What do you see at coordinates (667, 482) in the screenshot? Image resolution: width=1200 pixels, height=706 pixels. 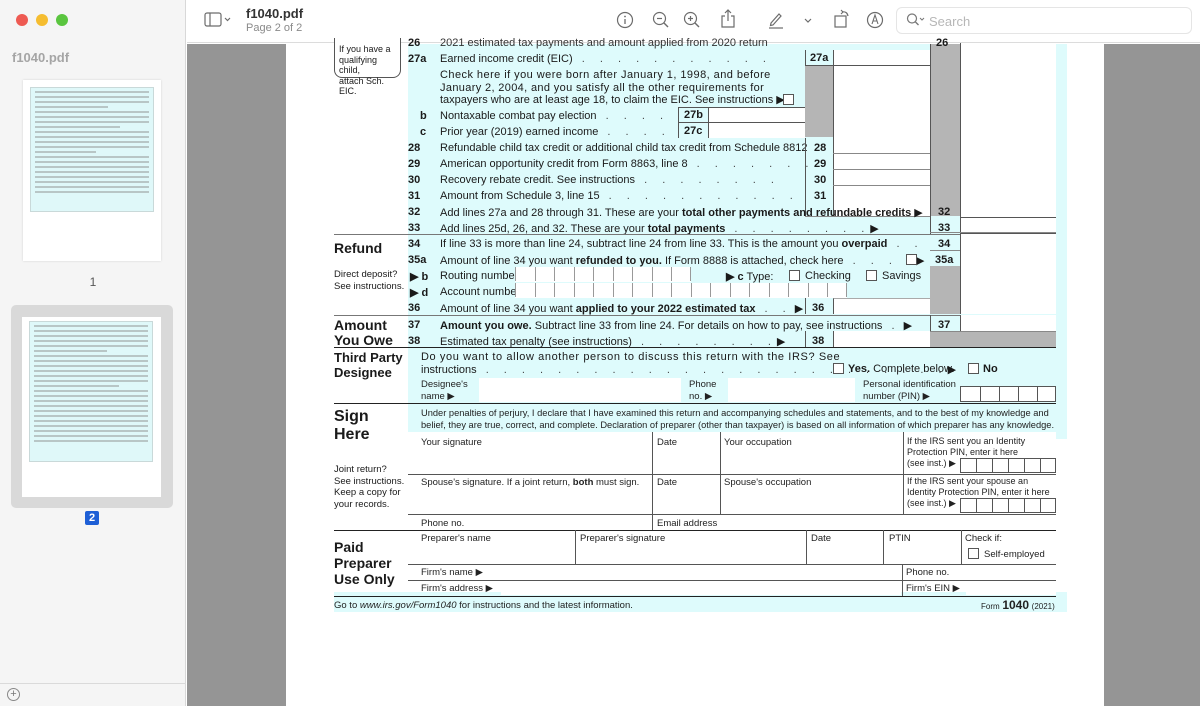 I see `spouse-date-label: Date` at bounding box center [667, 482].